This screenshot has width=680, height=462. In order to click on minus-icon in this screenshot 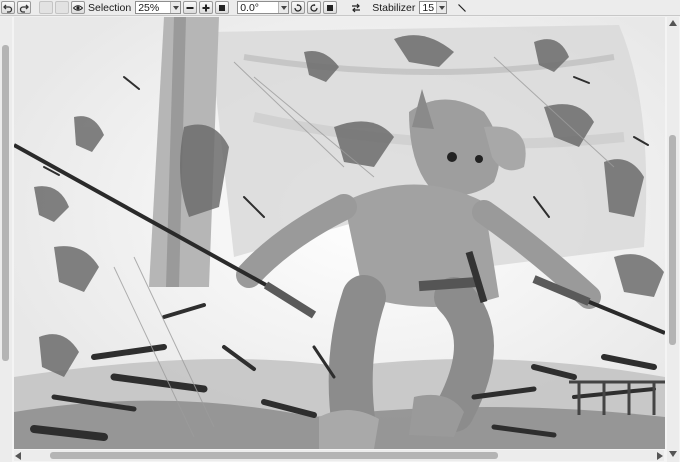, I will do `click(190, 7)`.